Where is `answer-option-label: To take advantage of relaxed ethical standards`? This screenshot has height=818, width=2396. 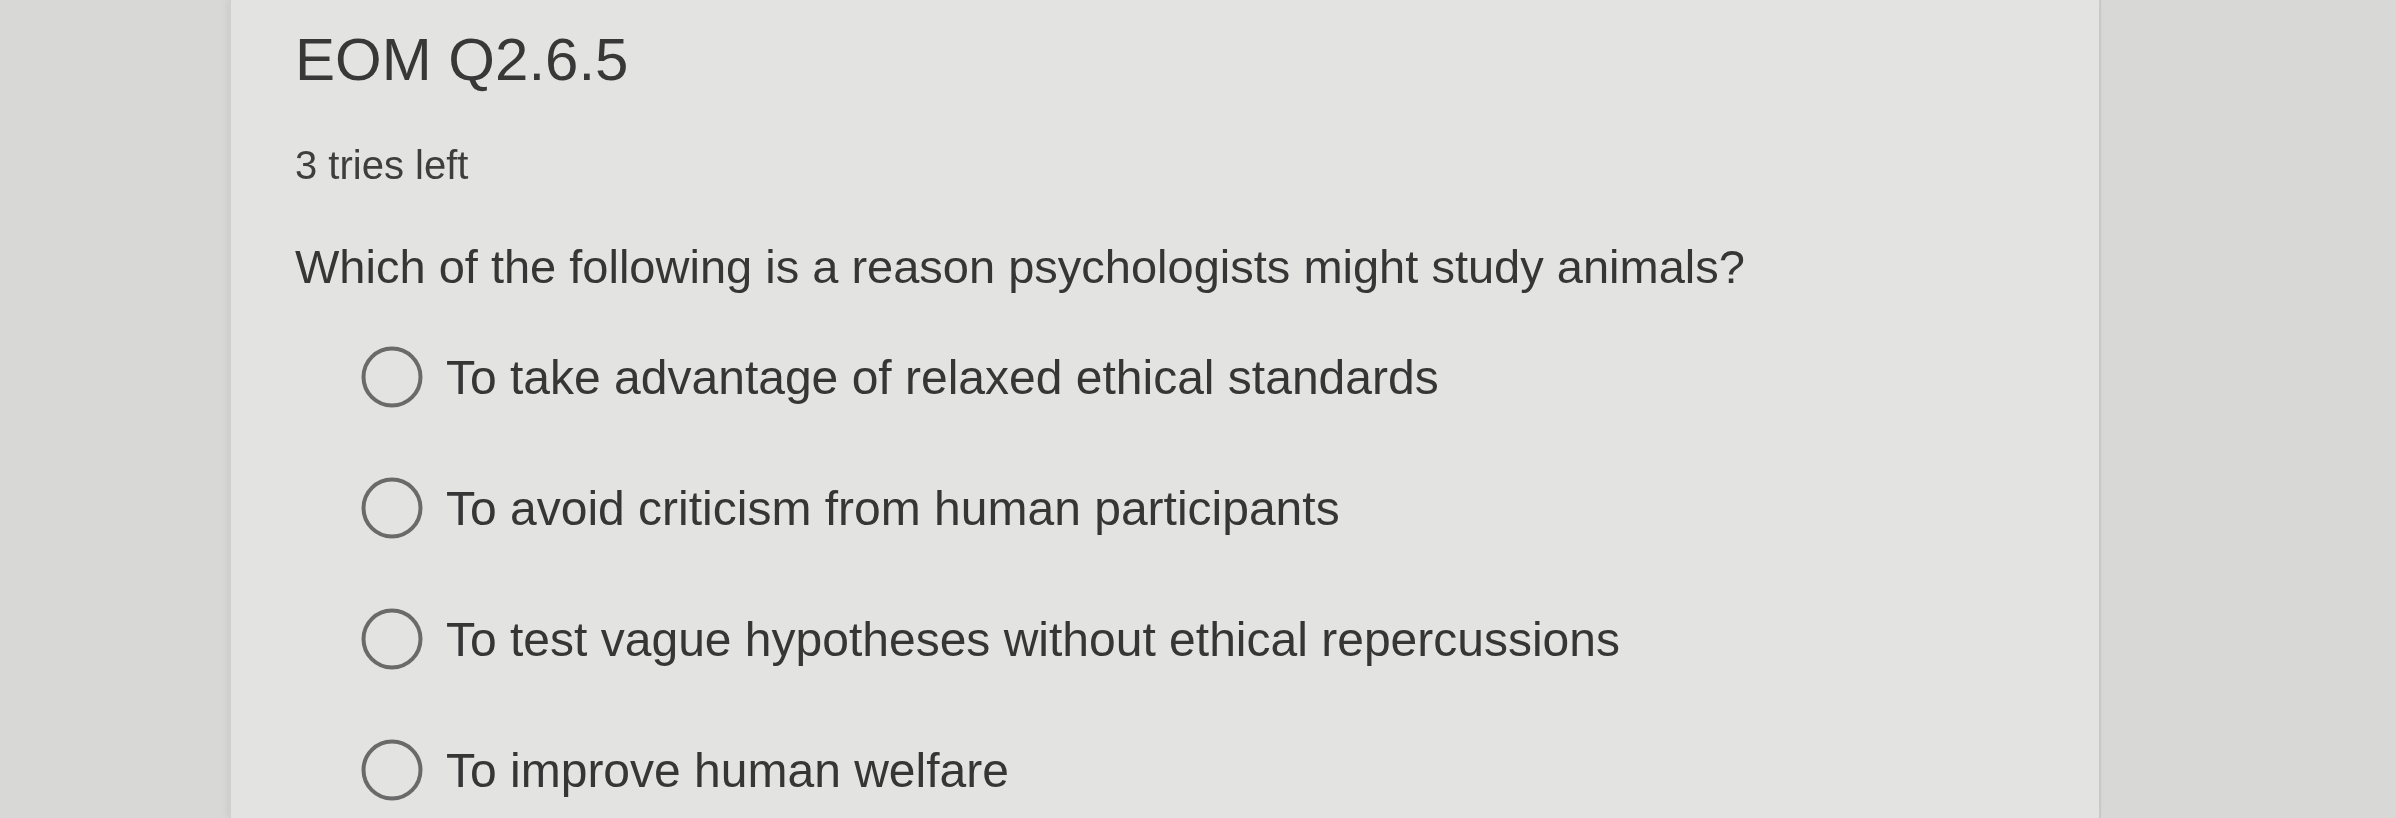
answer-option-label: To take advantage of relaxed ethical standards is located at coordinates (942, 377).